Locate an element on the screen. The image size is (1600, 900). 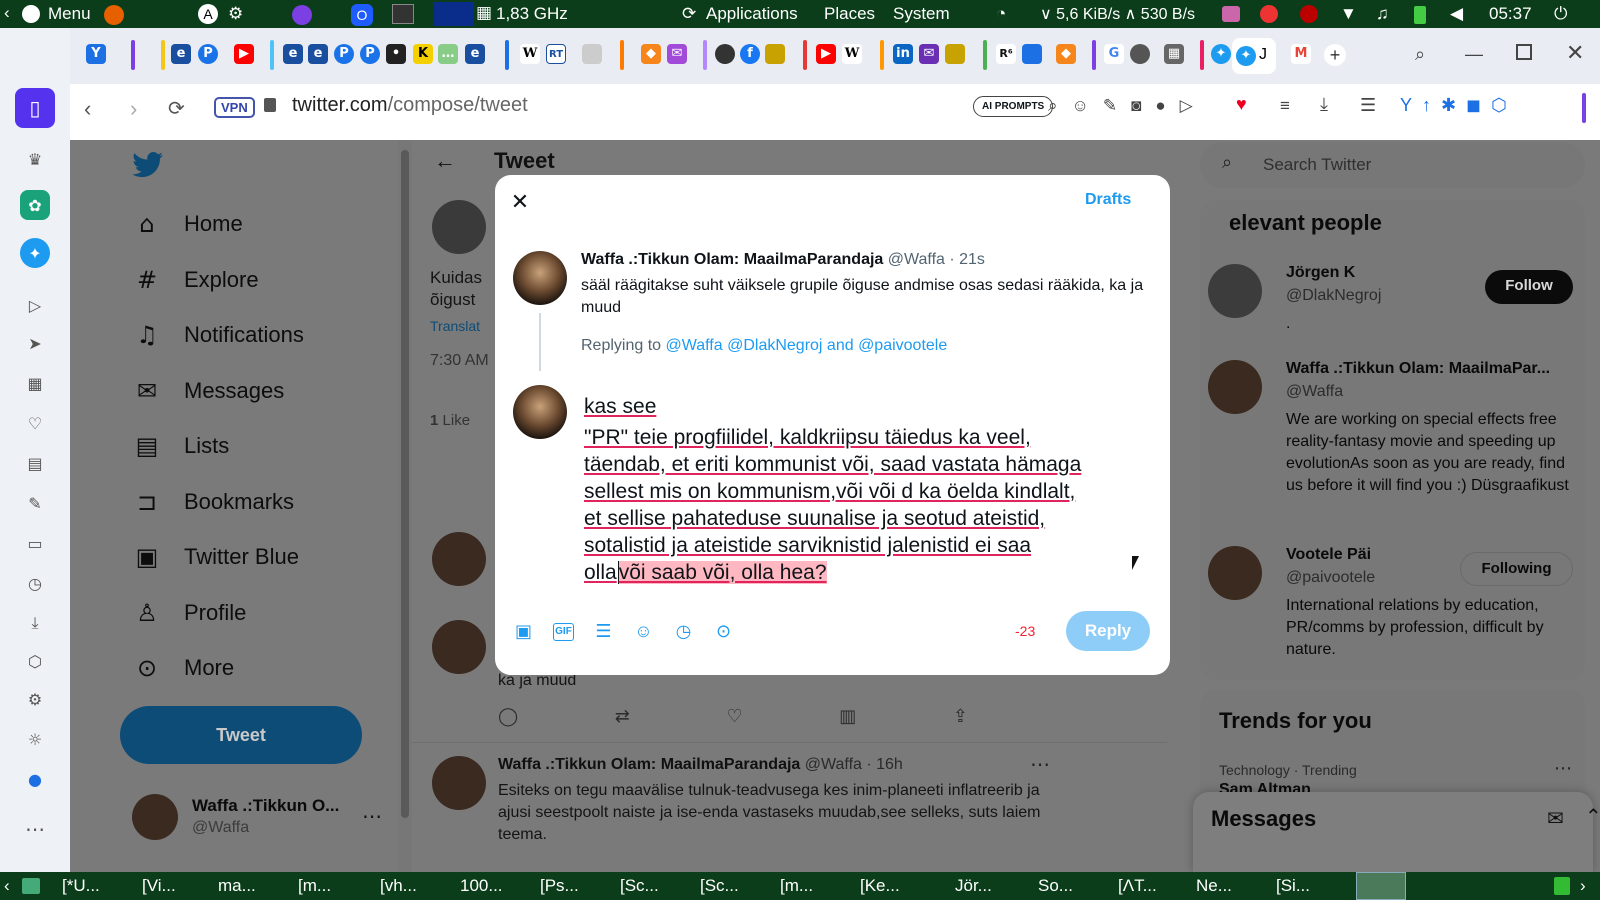
messages-drawer: Messages ✉ ⌃ is located at coordinates (1396, 832).